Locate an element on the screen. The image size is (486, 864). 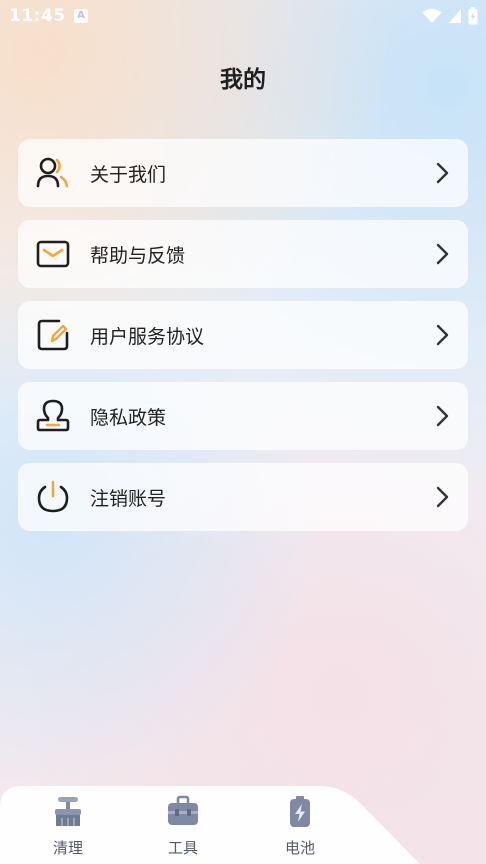
wifi-icon is located at coordinates (432, 15).